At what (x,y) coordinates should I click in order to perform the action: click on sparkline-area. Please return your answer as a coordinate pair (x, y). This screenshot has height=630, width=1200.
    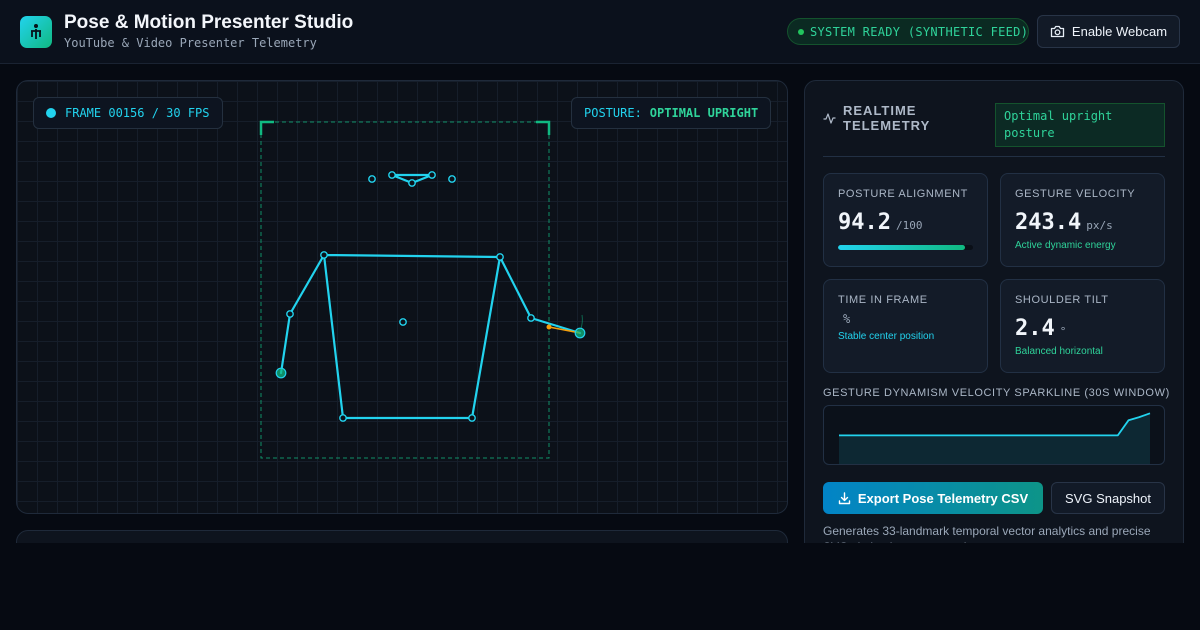
    Looking at the image, I should click on (994, 438).